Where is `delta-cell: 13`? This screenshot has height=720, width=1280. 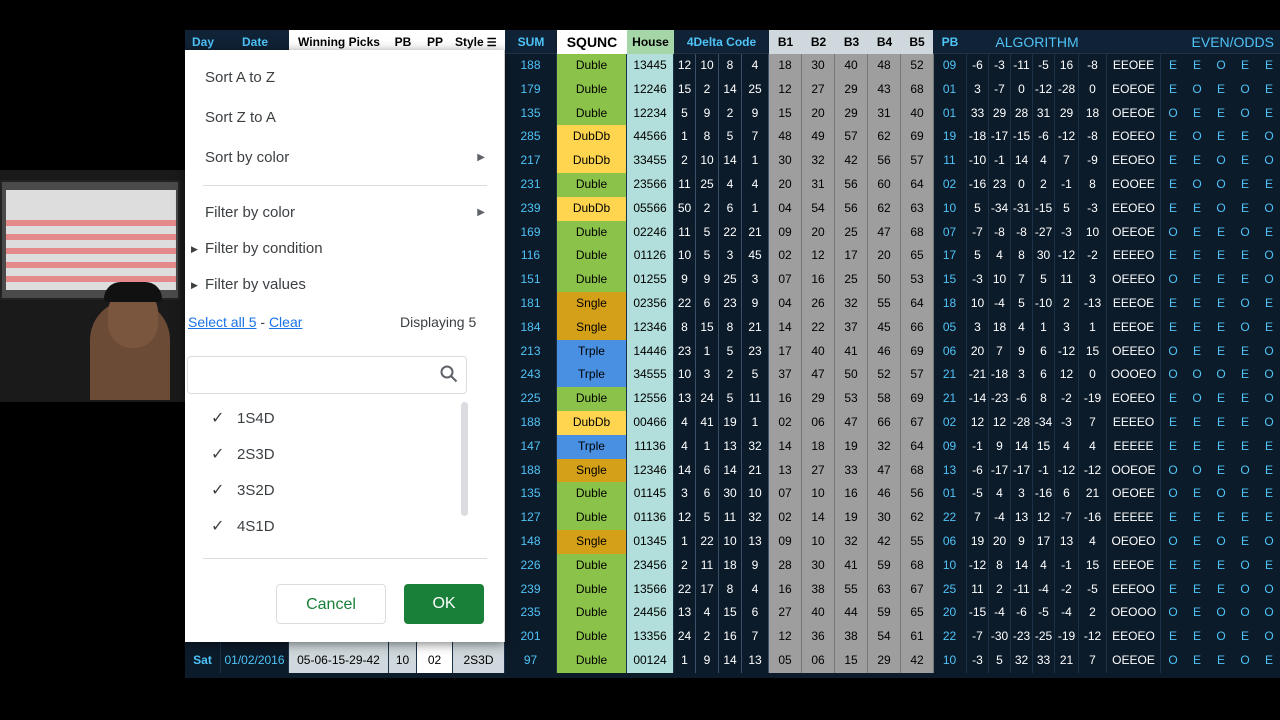 delta-cell: 13 is located at coordinates (685, 399).